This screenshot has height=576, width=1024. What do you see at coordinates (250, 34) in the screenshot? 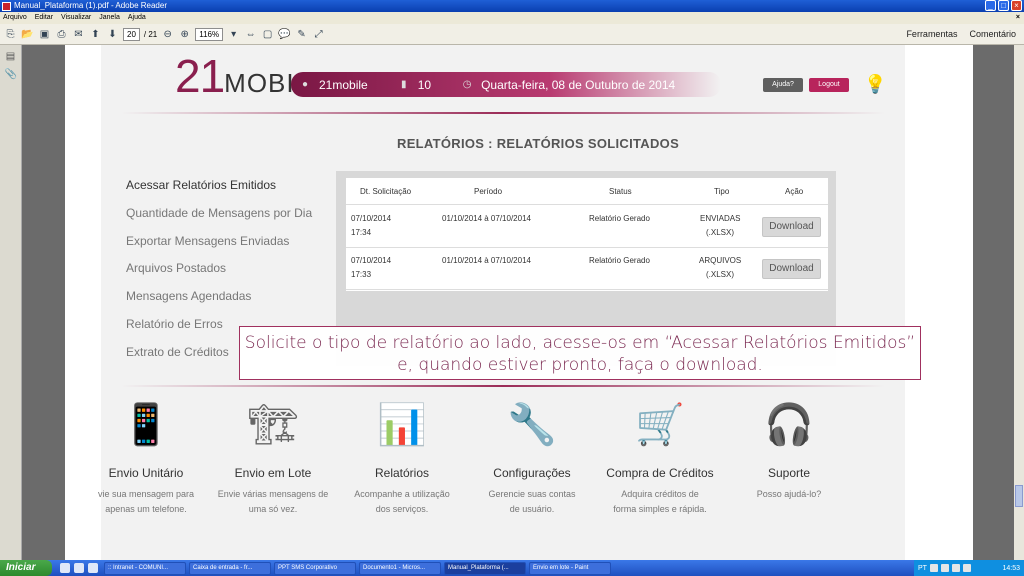
I see `fit-width-icon: ⇔` at bounding box center [250, 34].